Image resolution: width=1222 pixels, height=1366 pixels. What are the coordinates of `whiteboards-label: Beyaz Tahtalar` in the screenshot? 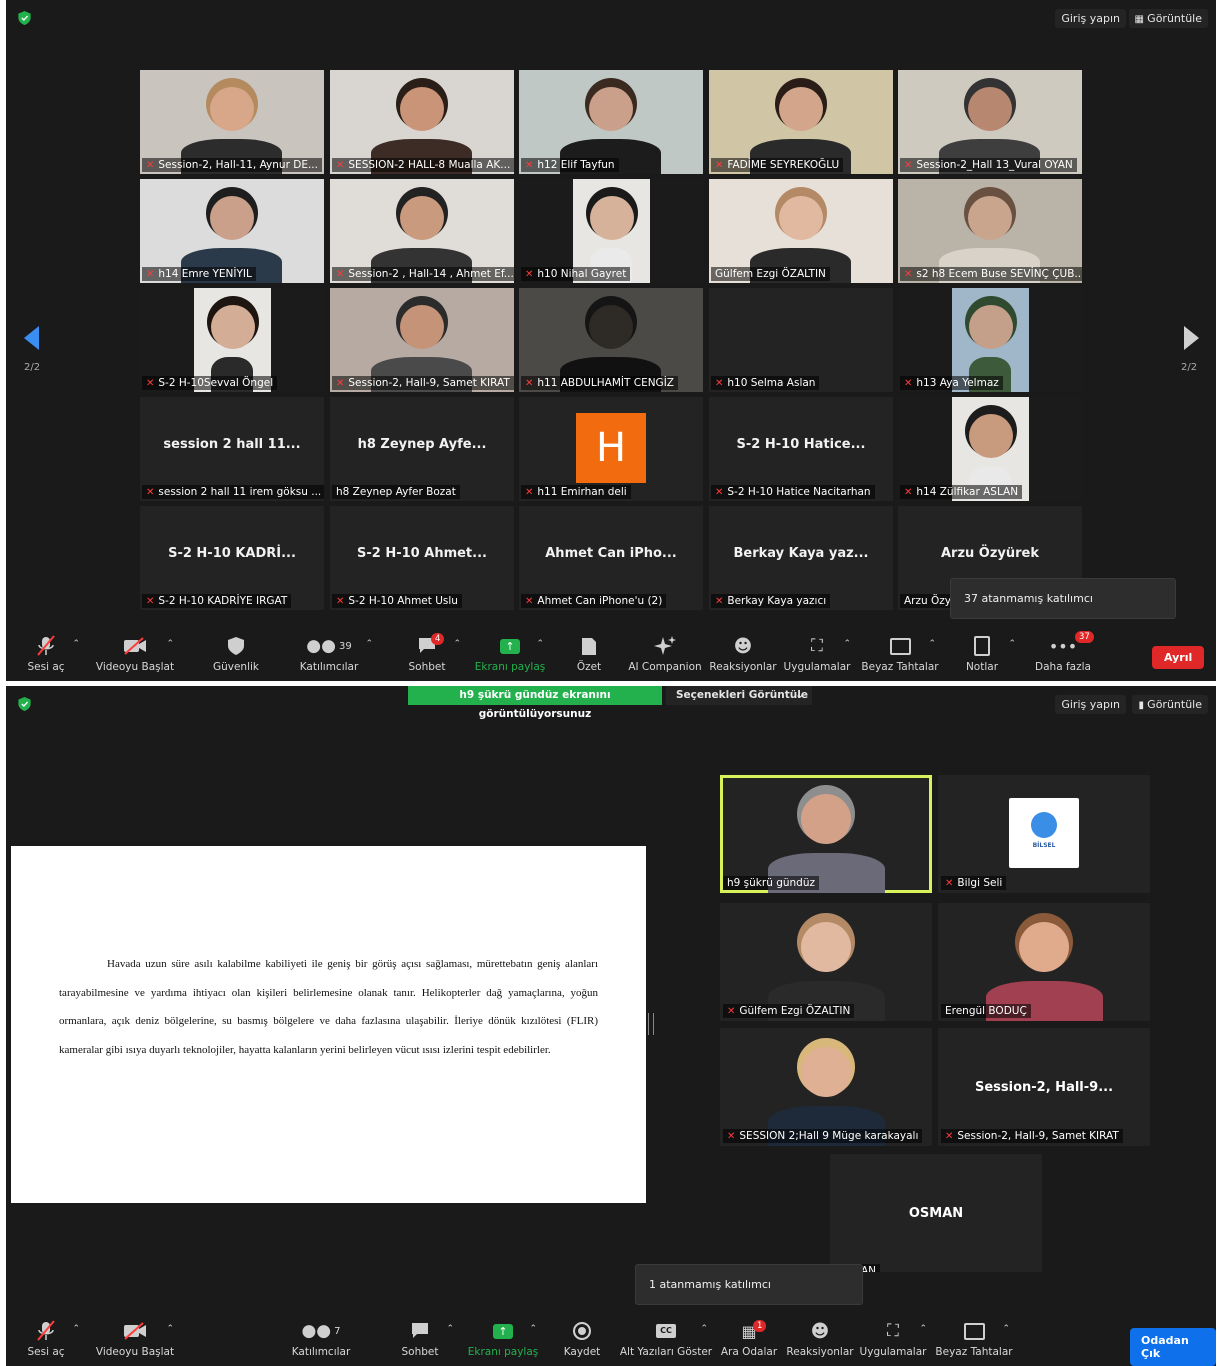 It's located at (974, 1352).